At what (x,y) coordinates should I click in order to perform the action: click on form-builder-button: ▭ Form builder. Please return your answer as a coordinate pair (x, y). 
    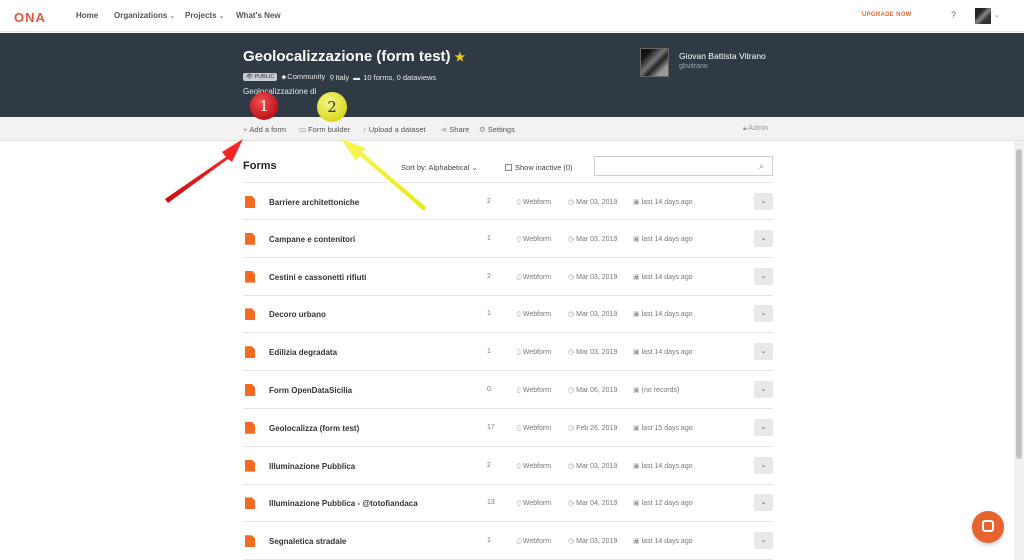
    Looking at the image, I should click on (324, 129).